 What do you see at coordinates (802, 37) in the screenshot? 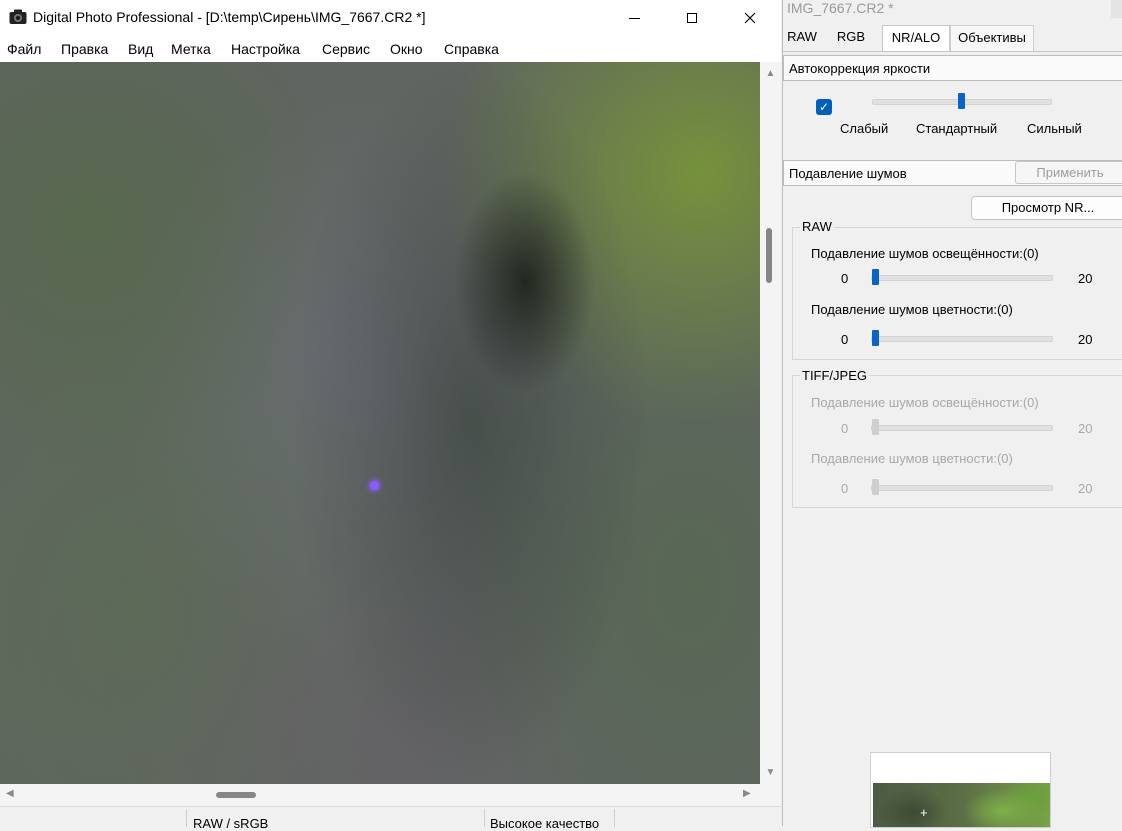
I see `tab-raw: RAW` at bounding box center [802, 37].